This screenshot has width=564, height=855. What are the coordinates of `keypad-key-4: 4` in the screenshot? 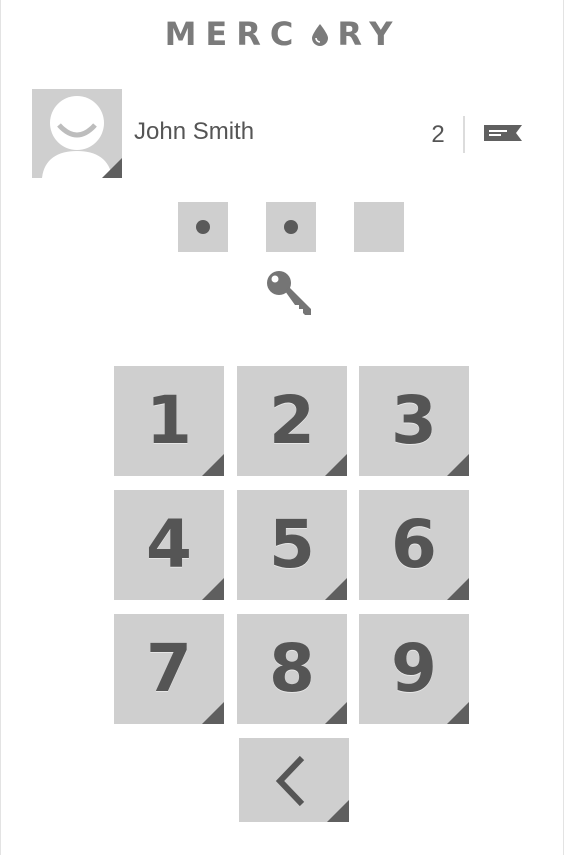 It's located at (169, 545).